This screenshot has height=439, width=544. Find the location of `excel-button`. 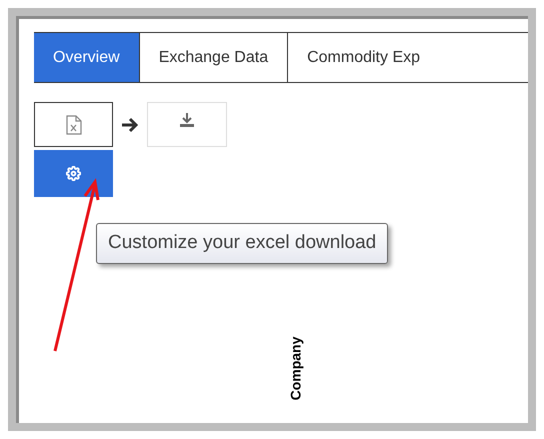

excel-button is located at coordinates (73, 124).